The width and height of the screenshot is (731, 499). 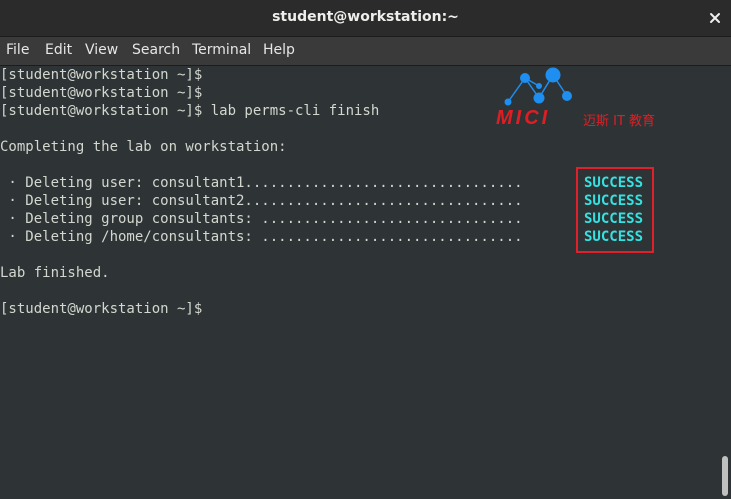 What do you see at coordinates (523, 118) in the screenshot?
I see `watermark-wordmark: MICI` at bounding box center [523, 118].